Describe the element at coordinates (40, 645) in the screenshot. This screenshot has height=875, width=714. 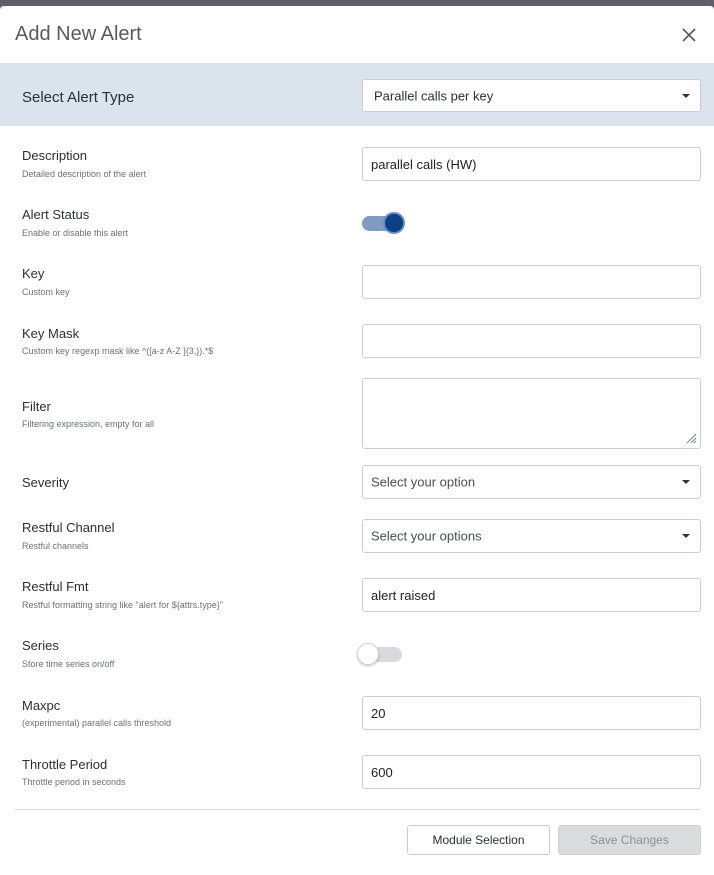
I see `series-label: Series` at that location.